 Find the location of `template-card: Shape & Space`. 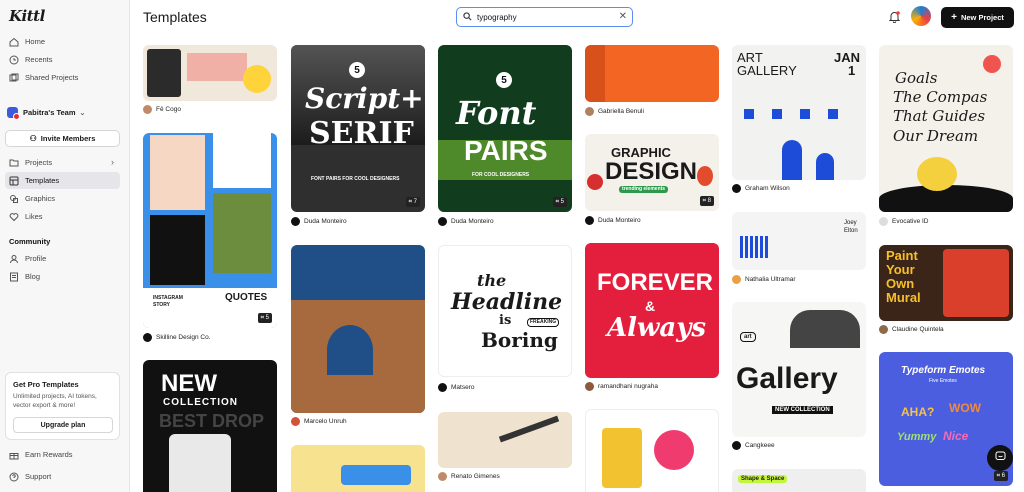

template-card: Shape & Space is located at coordinates (799, 480).